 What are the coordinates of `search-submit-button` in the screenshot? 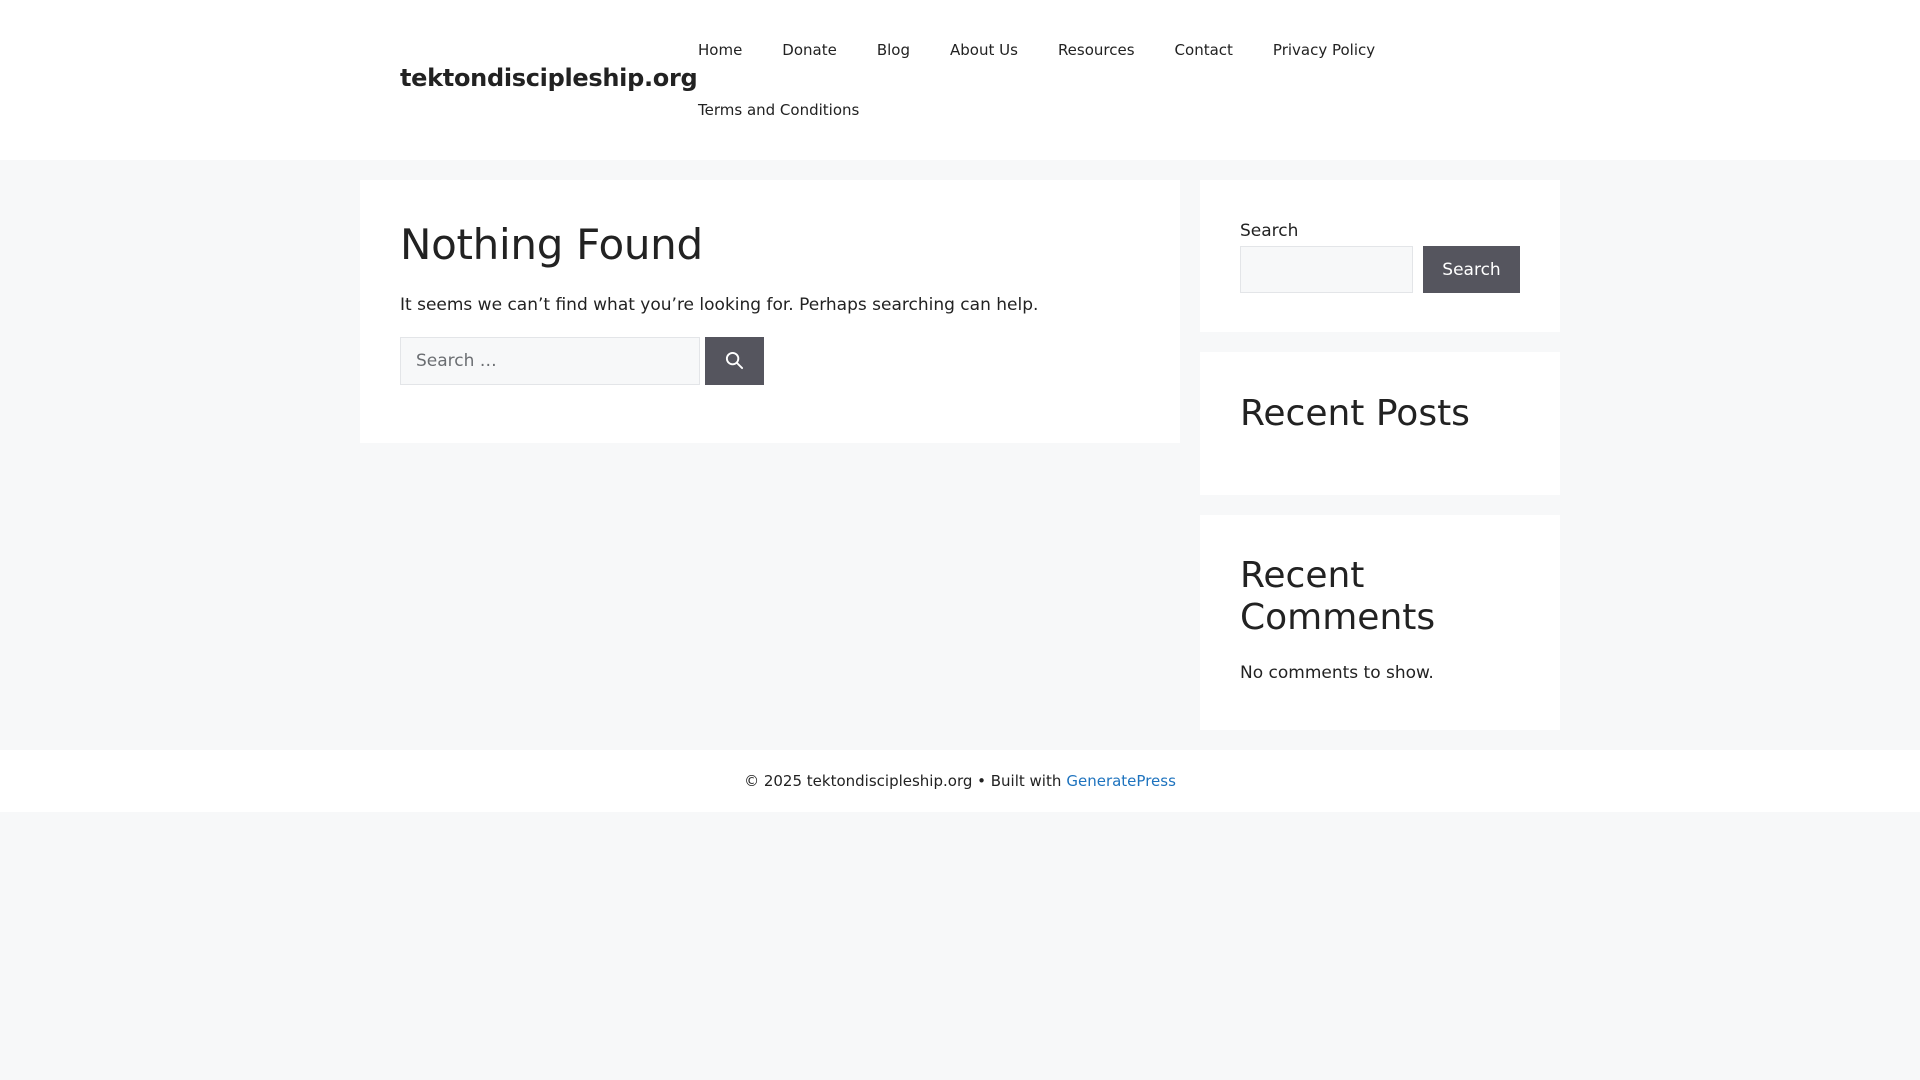 It's located at (734, 360).